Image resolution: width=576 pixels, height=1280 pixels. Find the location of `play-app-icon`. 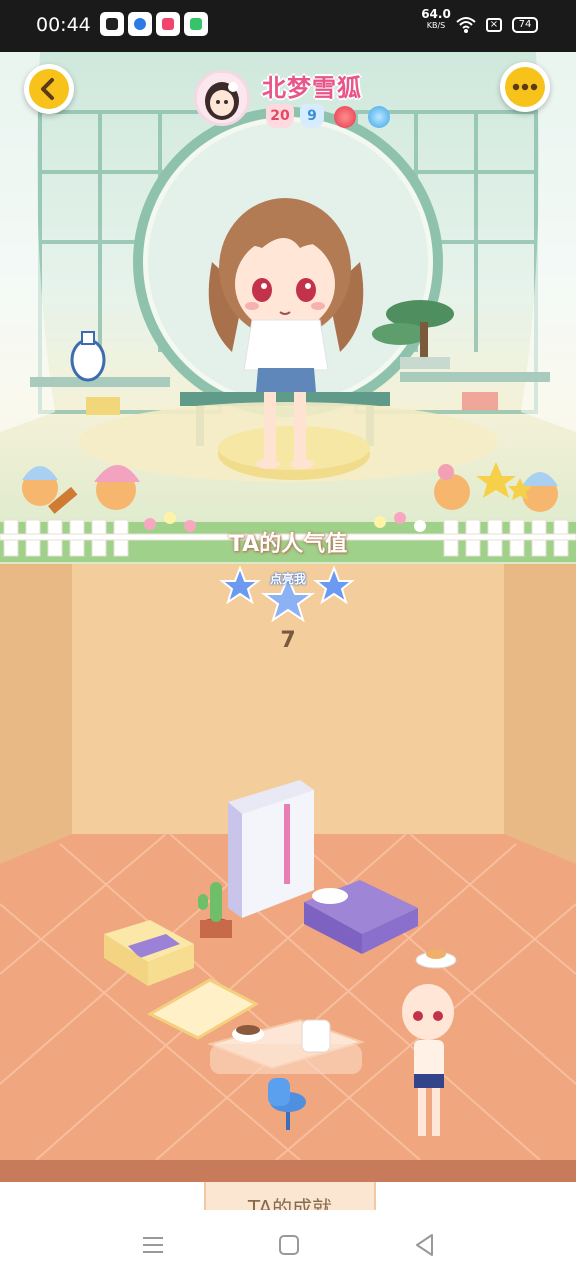

play-app-icon is located at coordinates (168, 24).